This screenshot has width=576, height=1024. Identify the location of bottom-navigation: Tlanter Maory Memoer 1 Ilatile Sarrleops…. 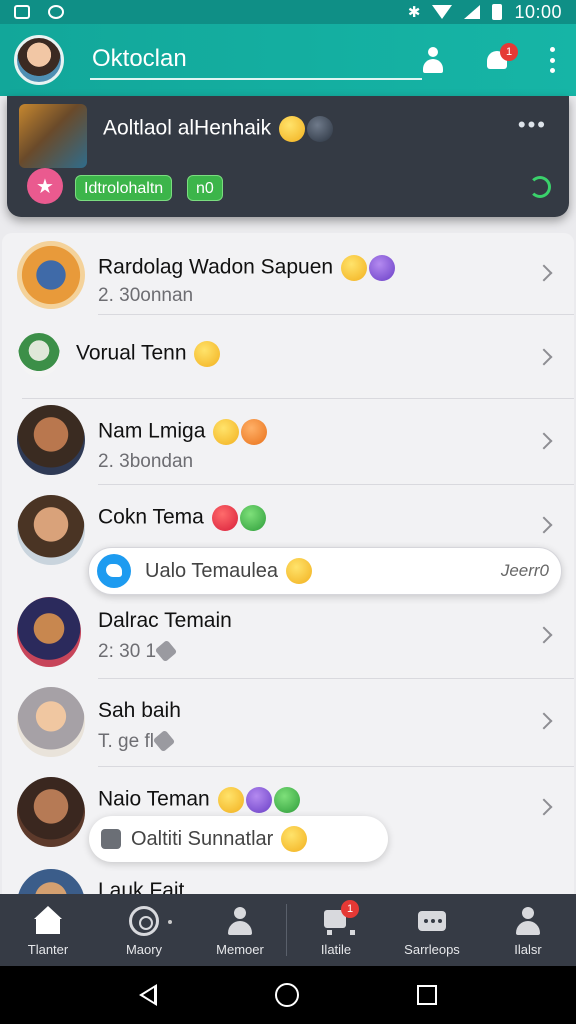
(288, 930).